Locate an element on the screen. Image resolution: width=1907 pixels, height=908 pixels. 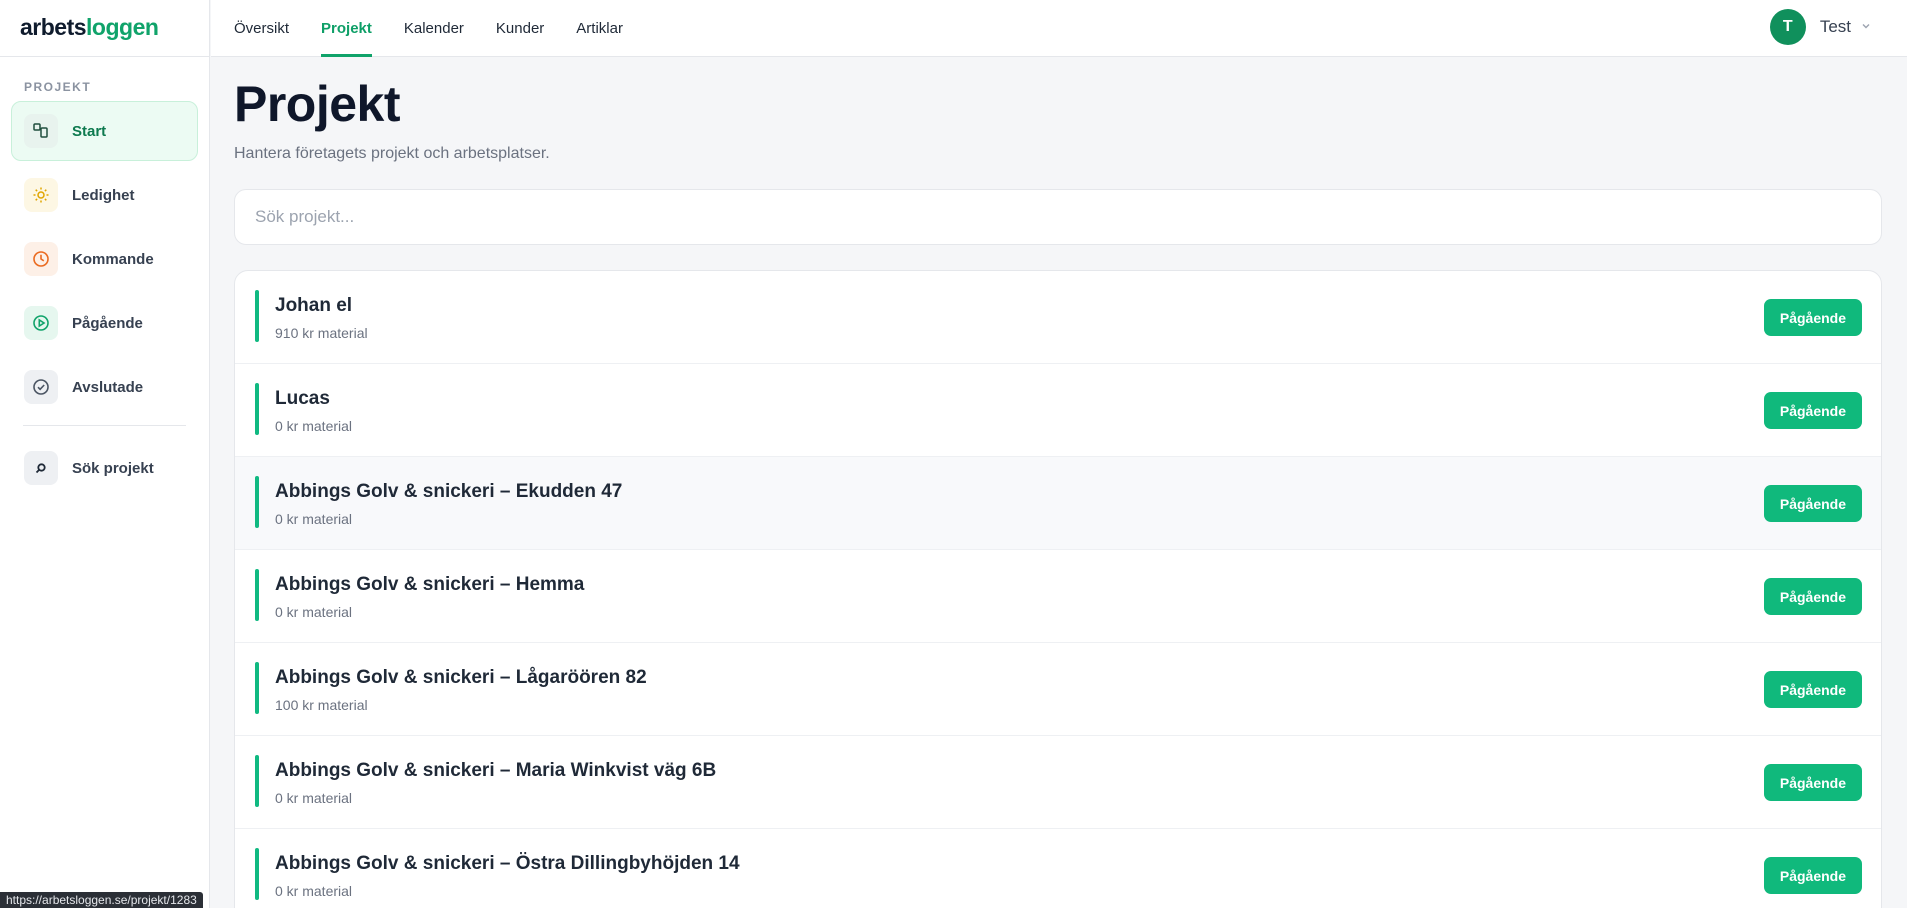
sidebar-item-ledighet: Ledighet is located at coordinates (104, 195).